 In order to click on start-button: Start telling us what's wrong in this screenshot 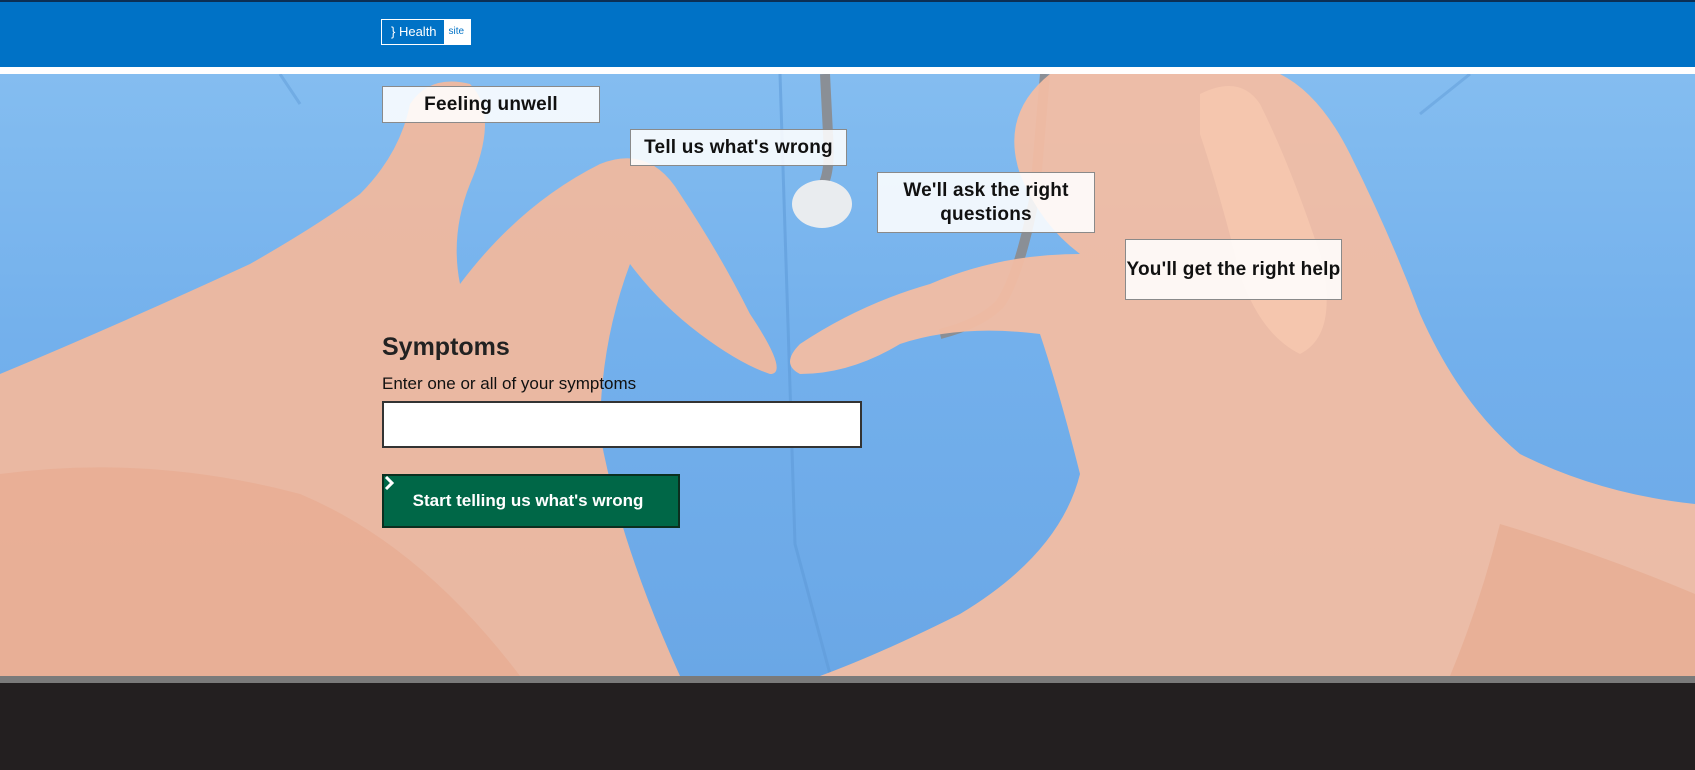, I will do `click(531, 501)`.